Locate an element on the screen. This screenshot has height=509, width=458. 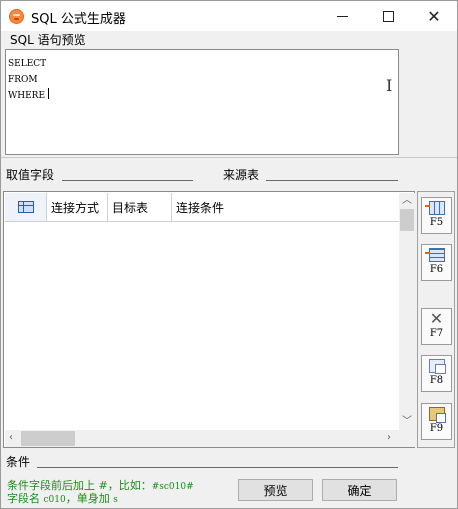
hint-line2-code: c010 is located at coordinates (54, 500).